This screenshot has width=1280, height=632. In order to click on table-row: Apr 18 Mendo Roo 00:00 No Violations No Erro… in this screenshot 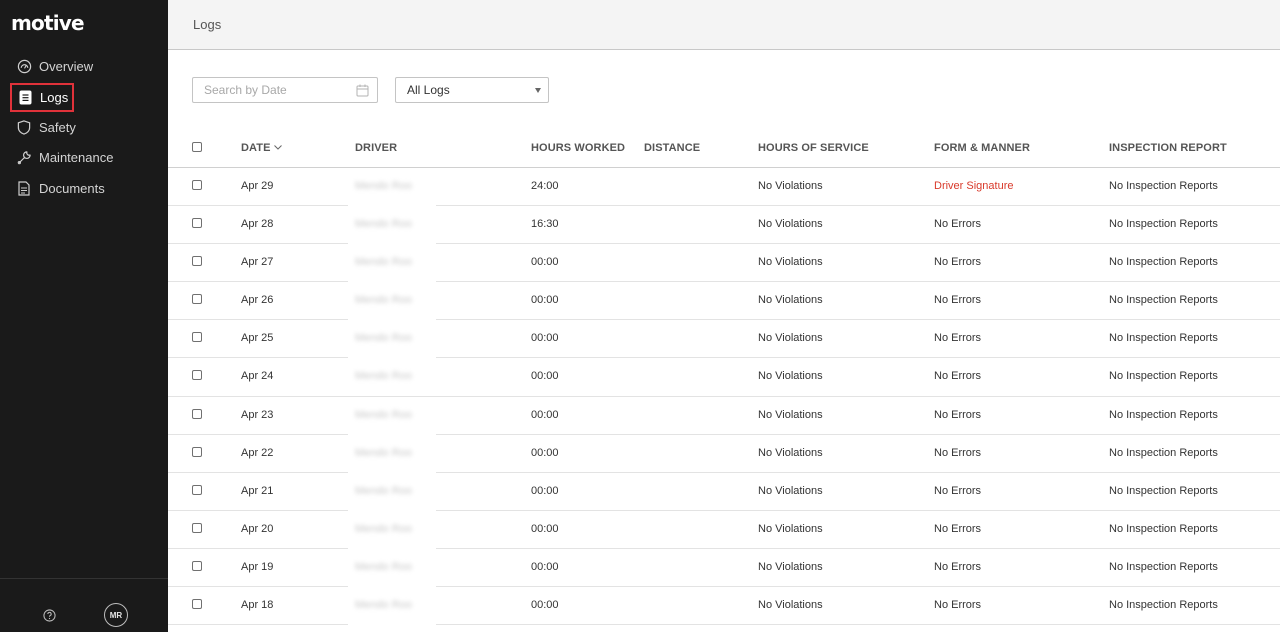, I will do `click(724, 606)`.